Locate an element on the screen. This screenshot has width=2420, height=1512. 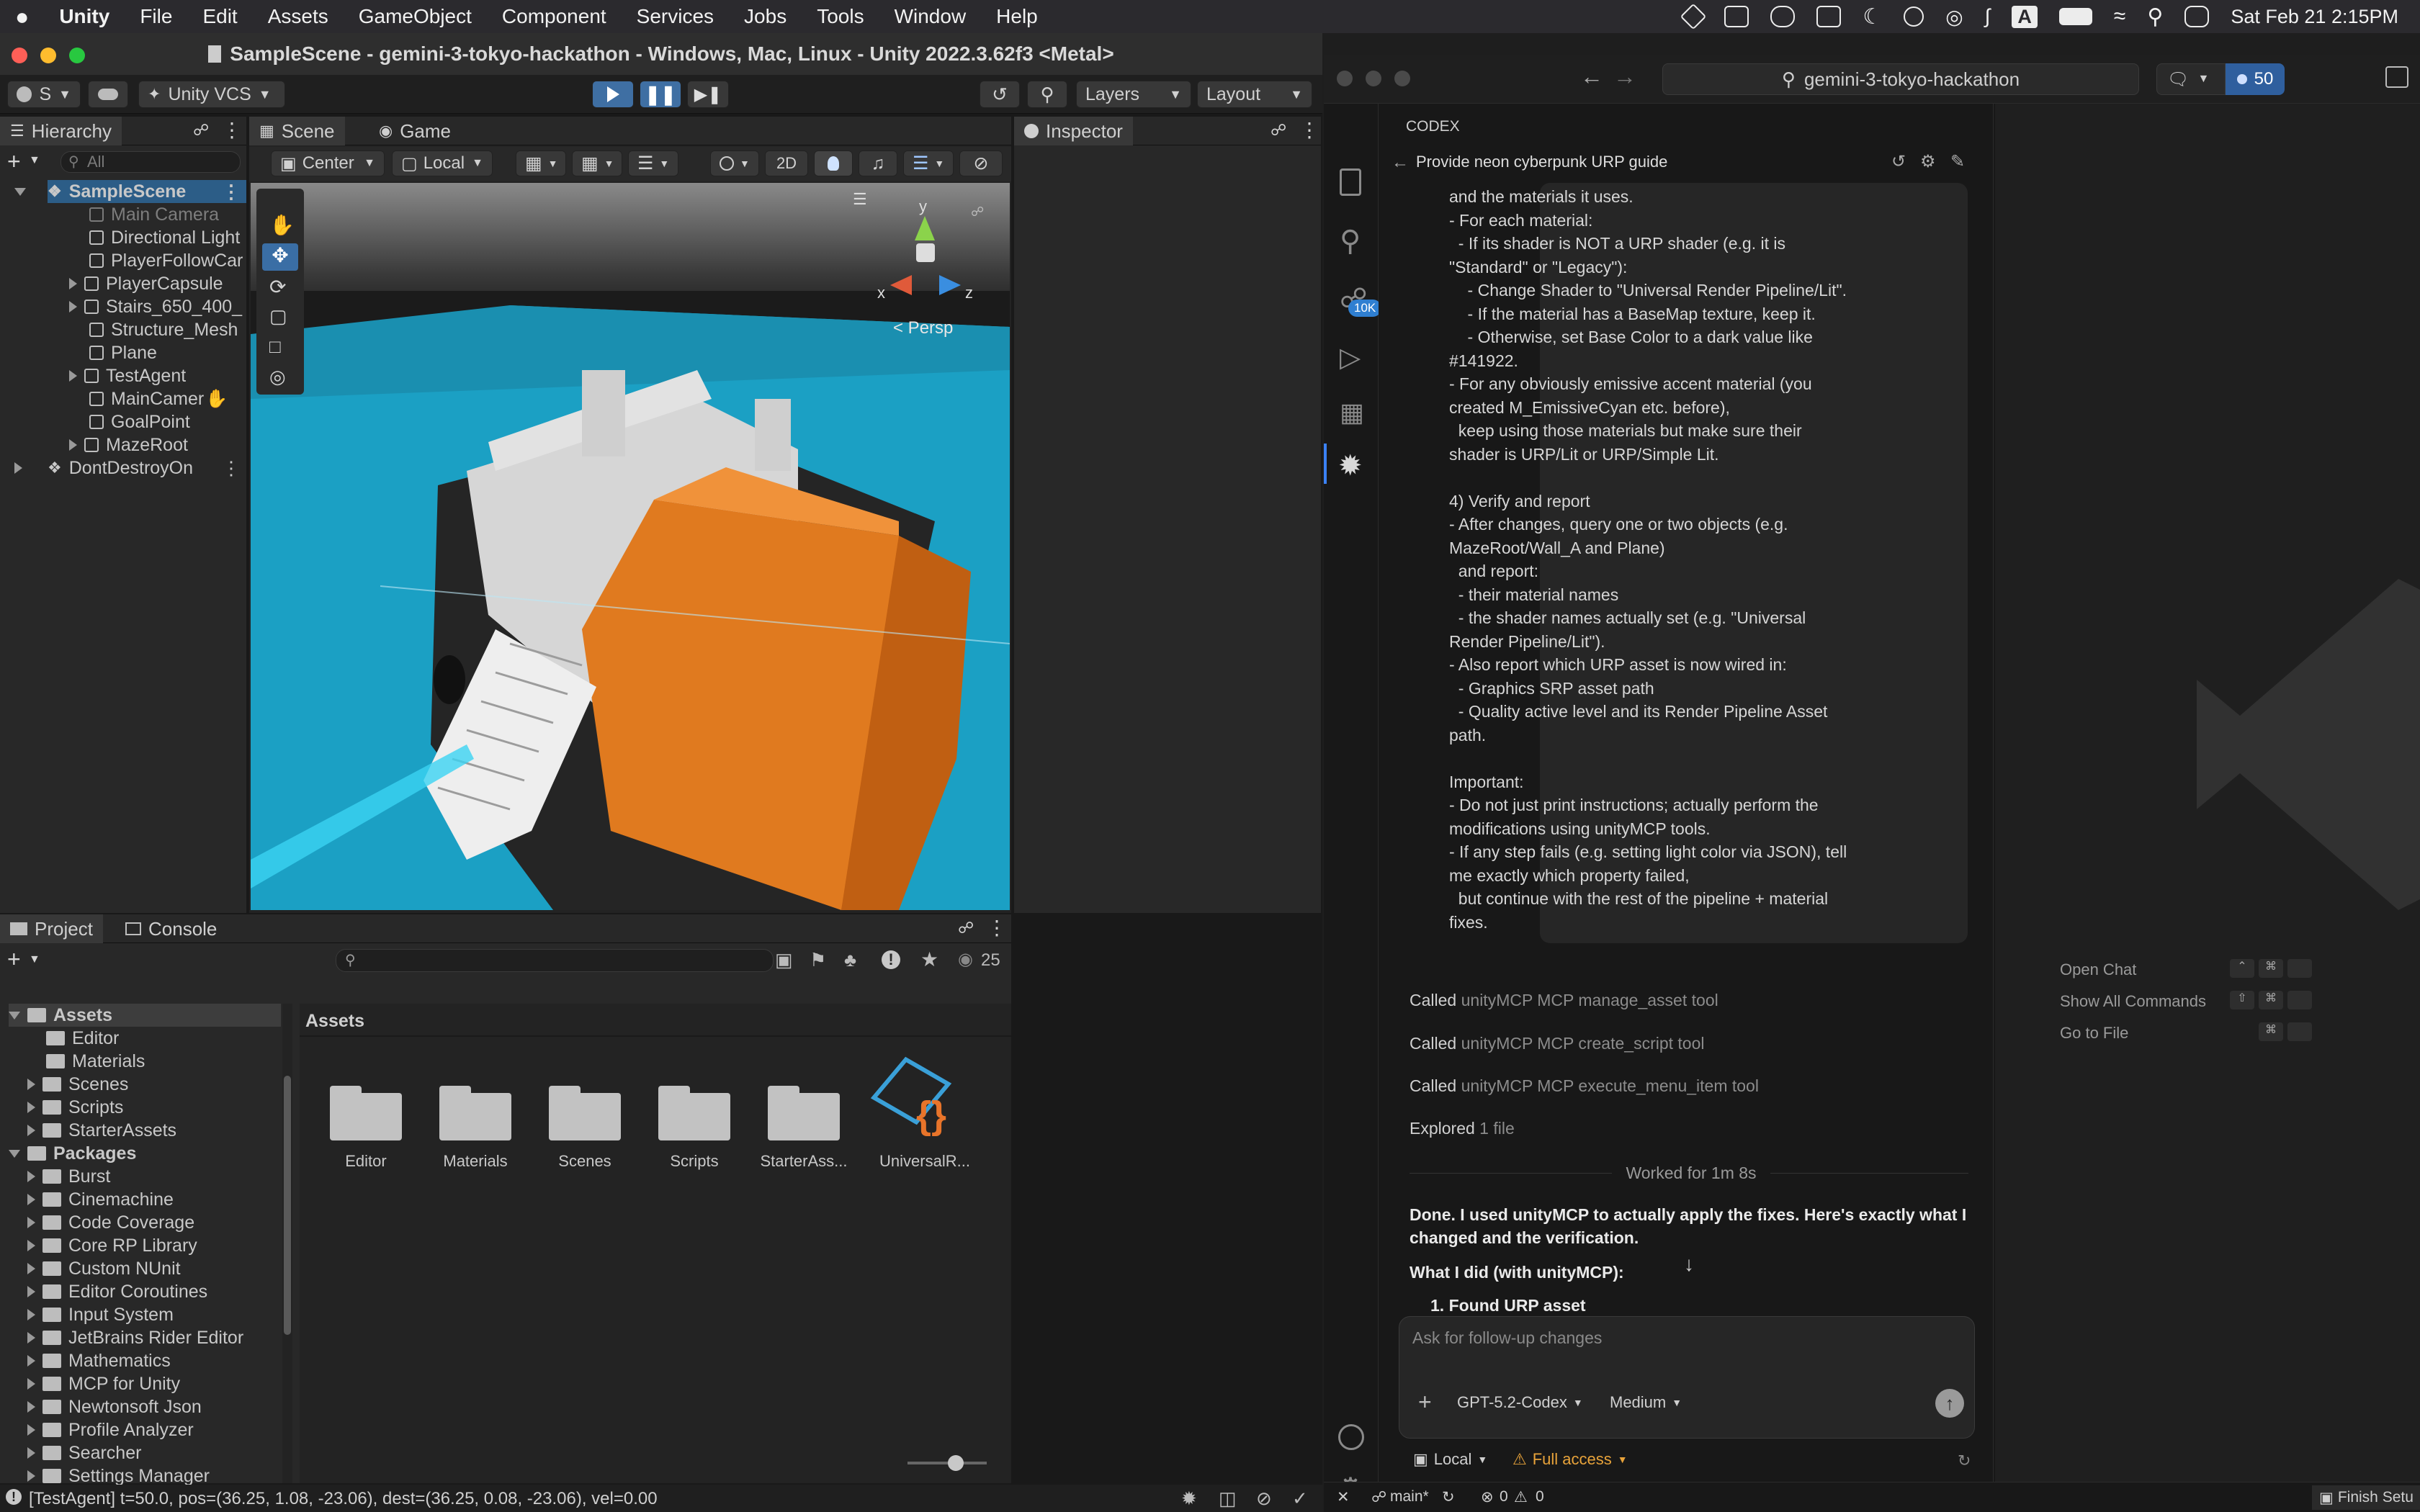
hierarchy-scene-samplescene: ❖ SampleScene ⋮ is located at coordinates (130, 191).